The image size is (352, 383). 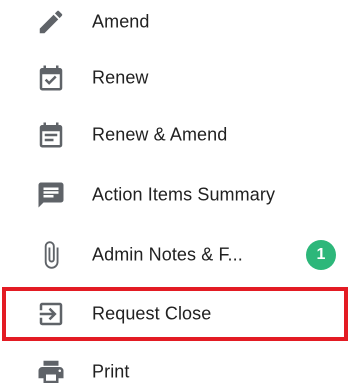 I want to click on paperclip-icon, so click(x=51, y=255).